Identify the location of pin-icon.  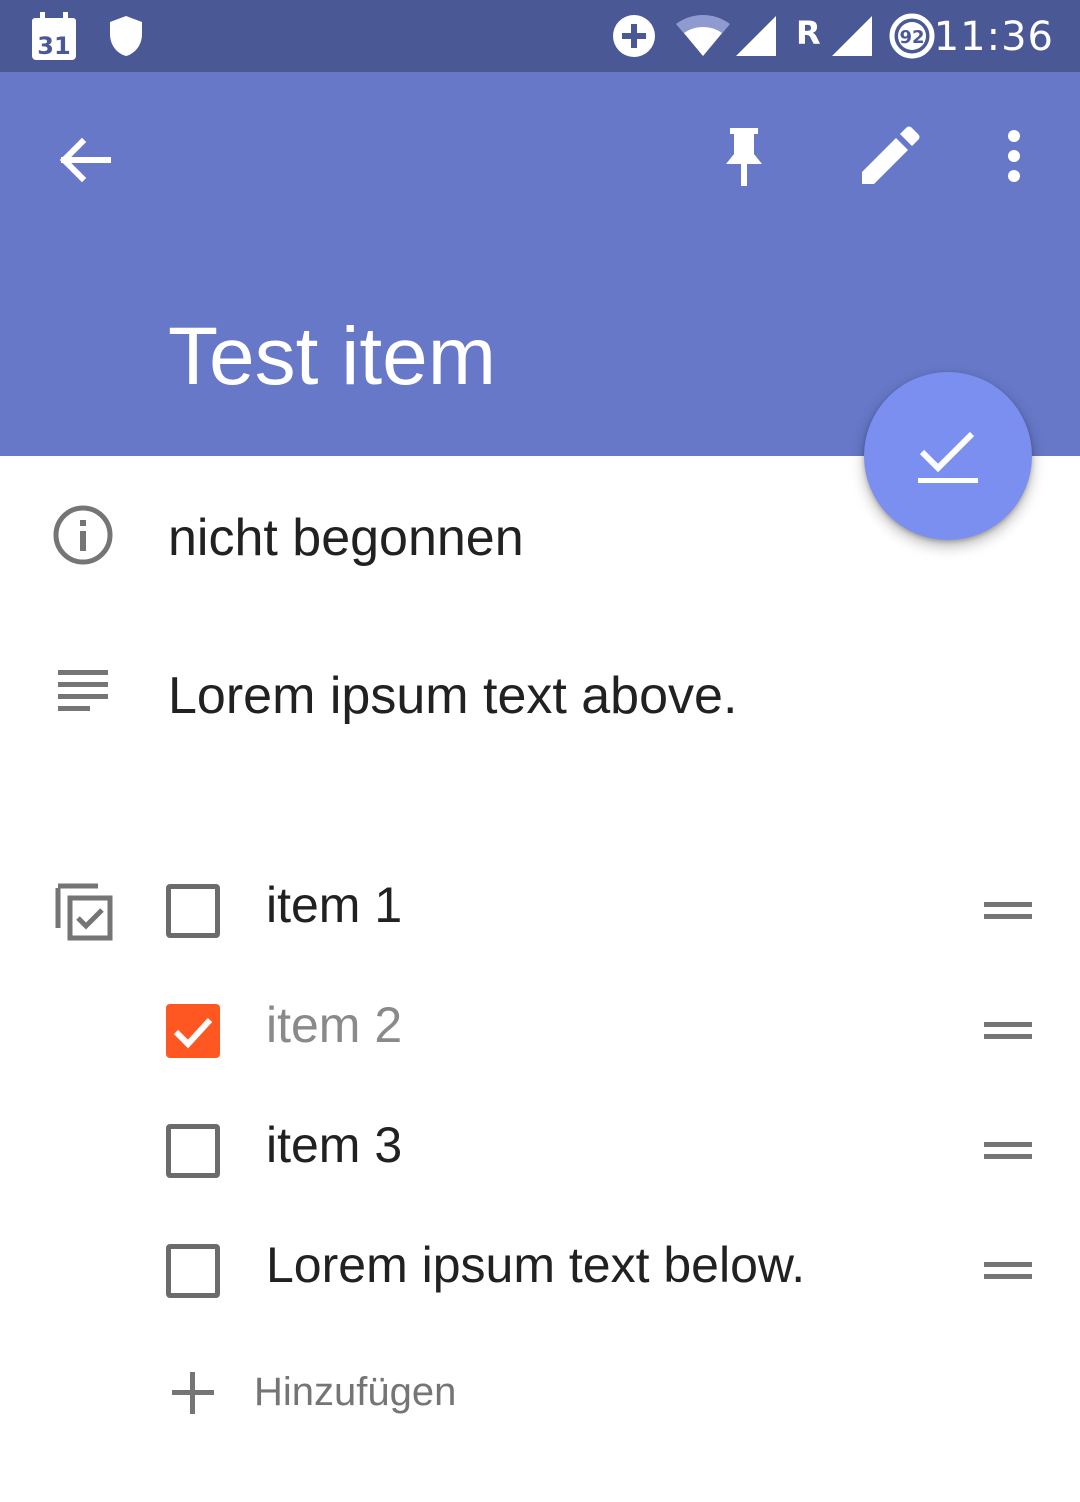
(744, 157).